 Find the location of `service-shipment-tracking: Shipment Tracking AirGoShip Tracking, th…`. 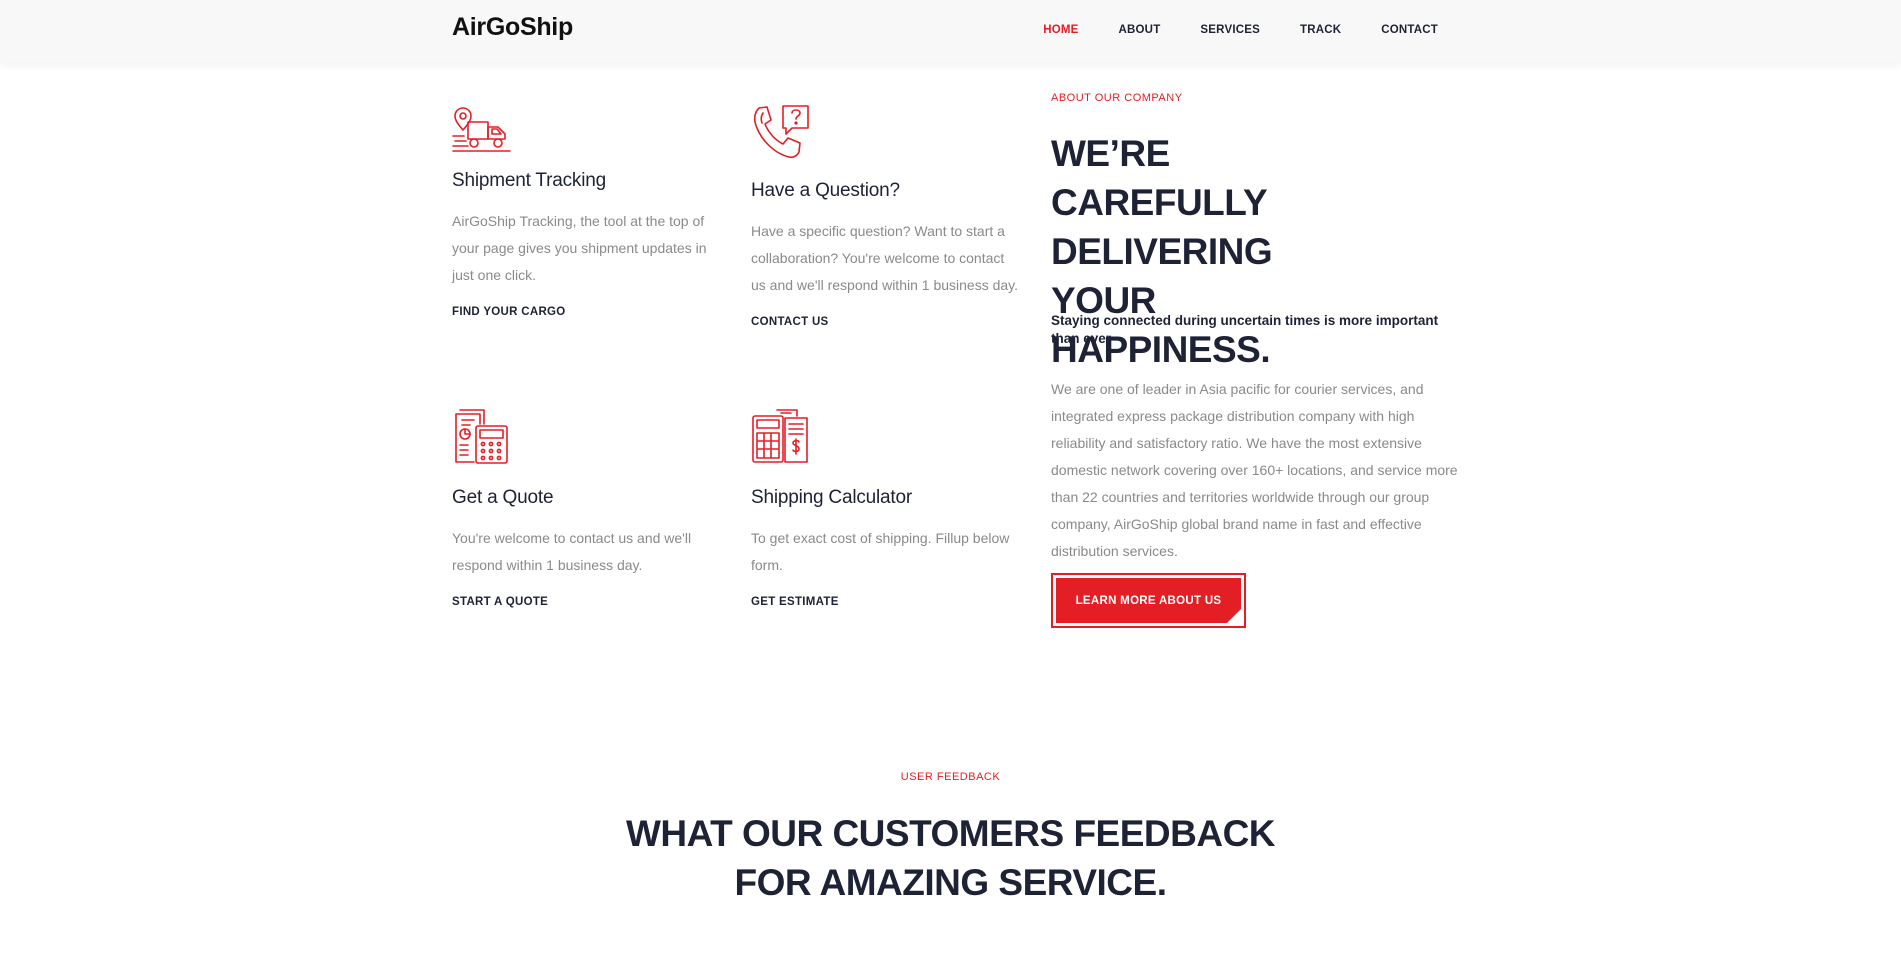

service-shipment-tracking: Shipment Tracking AirGoShip Tracking, th… is located at coordinates (587, 211).